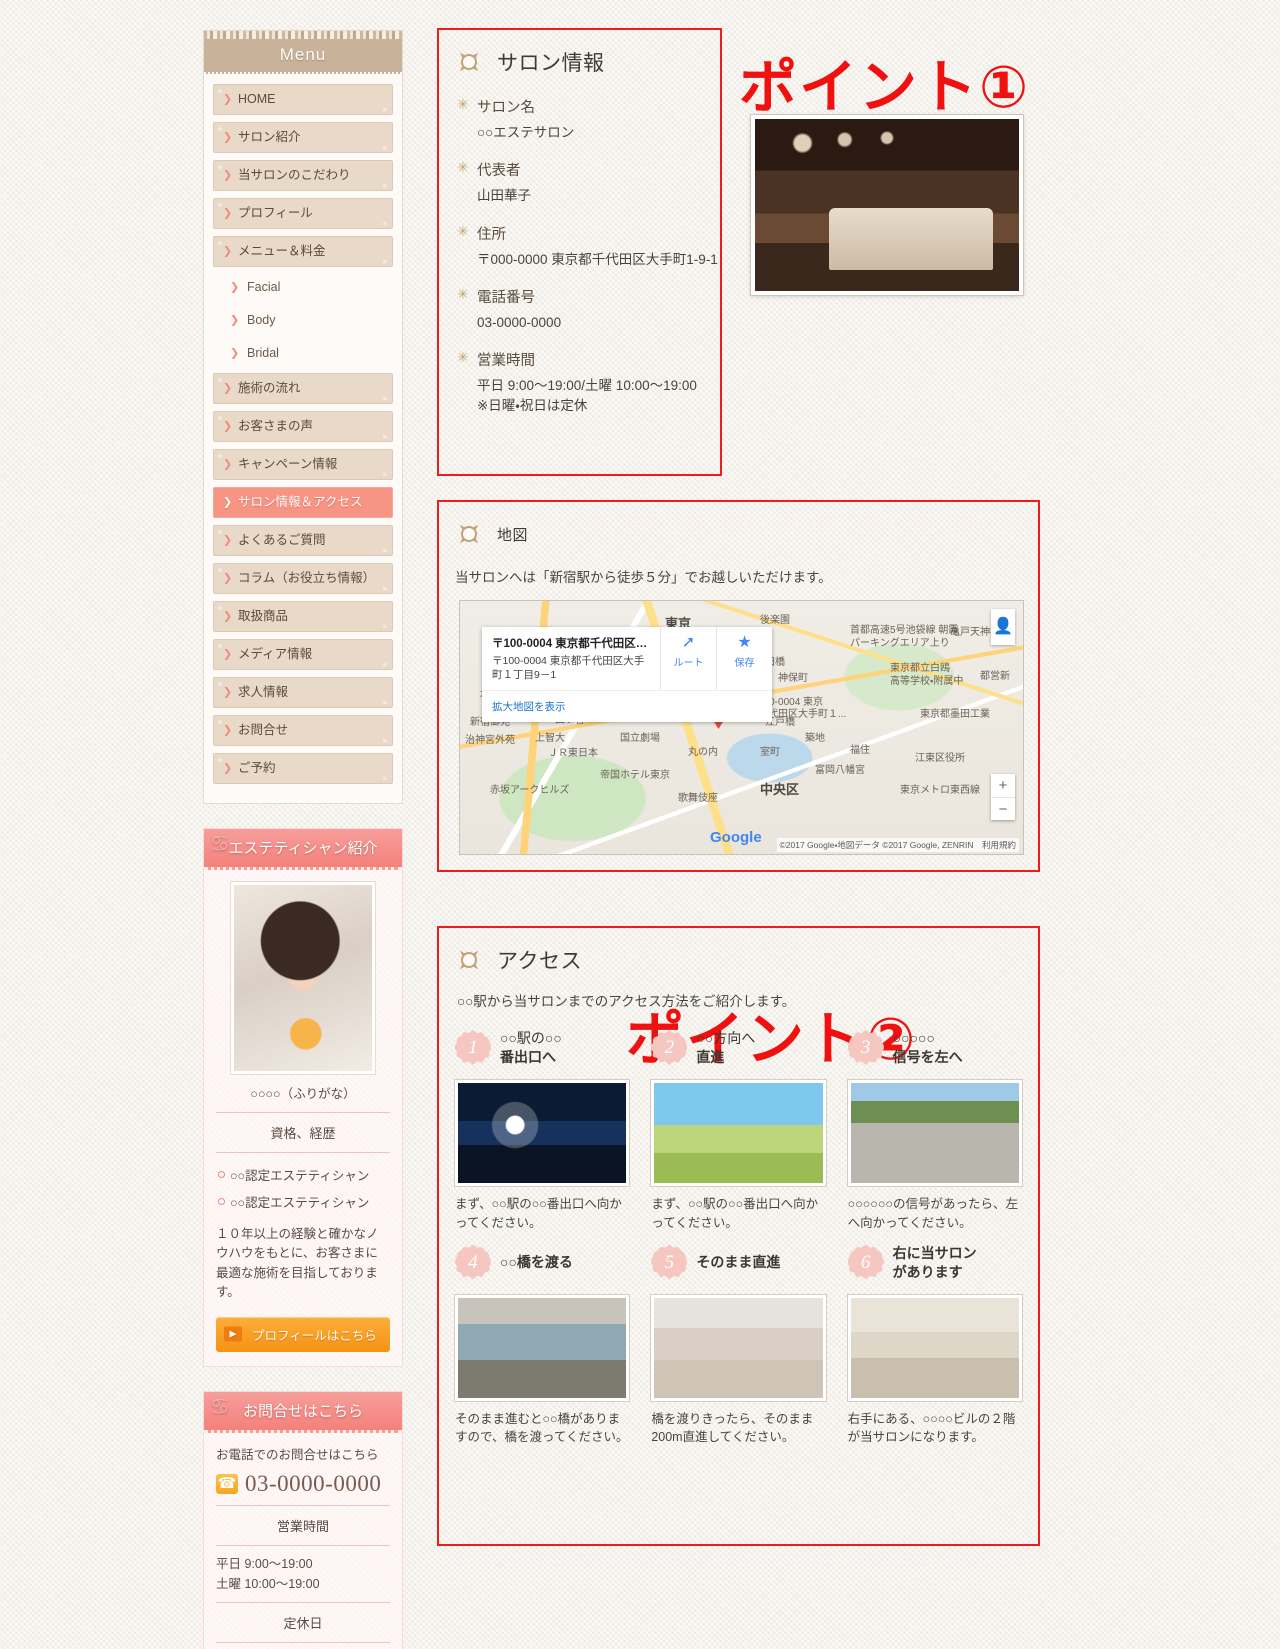 This screenshot has width=1280, height=1649. I want to click on map-label: 丸の内, so click(703, 752).